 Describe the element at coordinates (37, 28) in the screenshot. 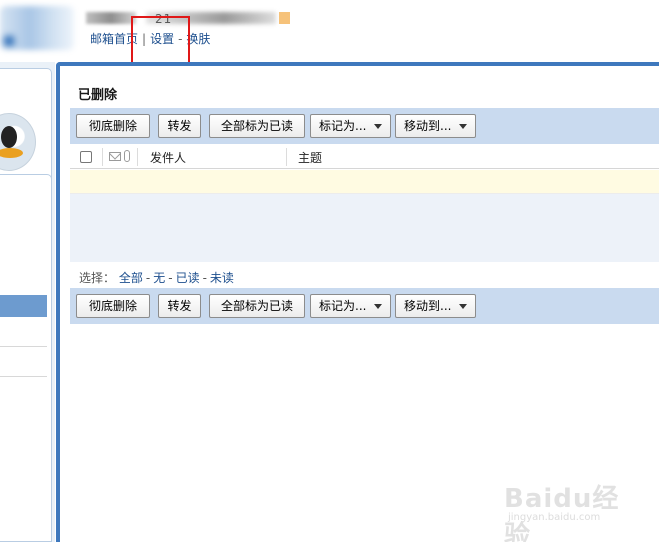

I see `logo-blurred` at that location.